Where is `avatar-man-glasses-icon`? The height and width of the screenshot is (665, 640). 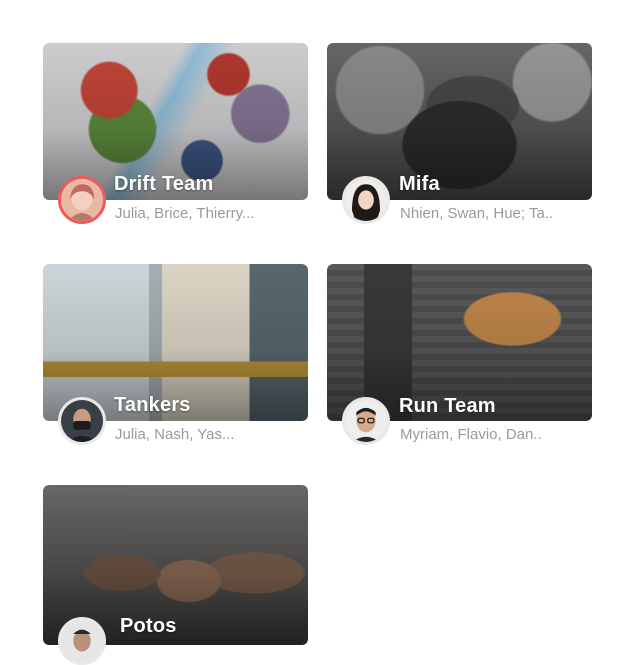
avatar-man-glasses-icon is located at coordinates (366, 421).